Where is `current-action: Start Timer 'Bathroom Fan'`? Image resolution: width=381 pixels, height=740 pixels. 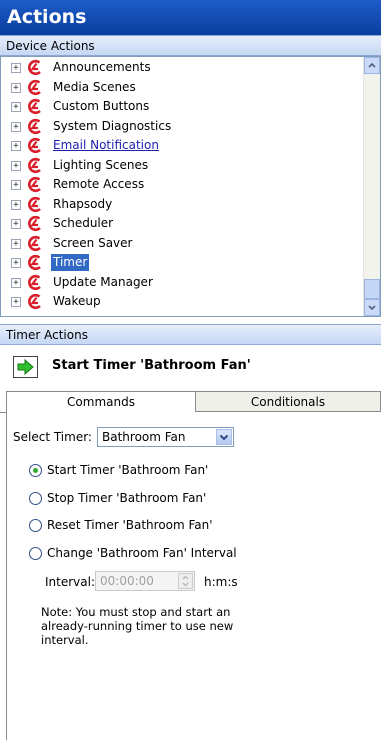
current-action: Start Timer 'Bathroom Fan' is located at coordinates (190, 367).